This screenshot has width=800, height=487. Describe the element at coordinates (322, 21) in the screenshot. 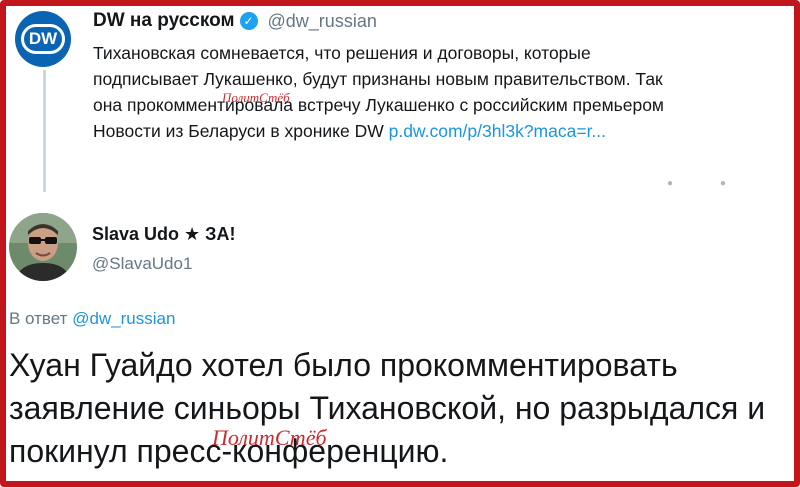

I see `quoted-author-handle: @dw_russian` at that location.